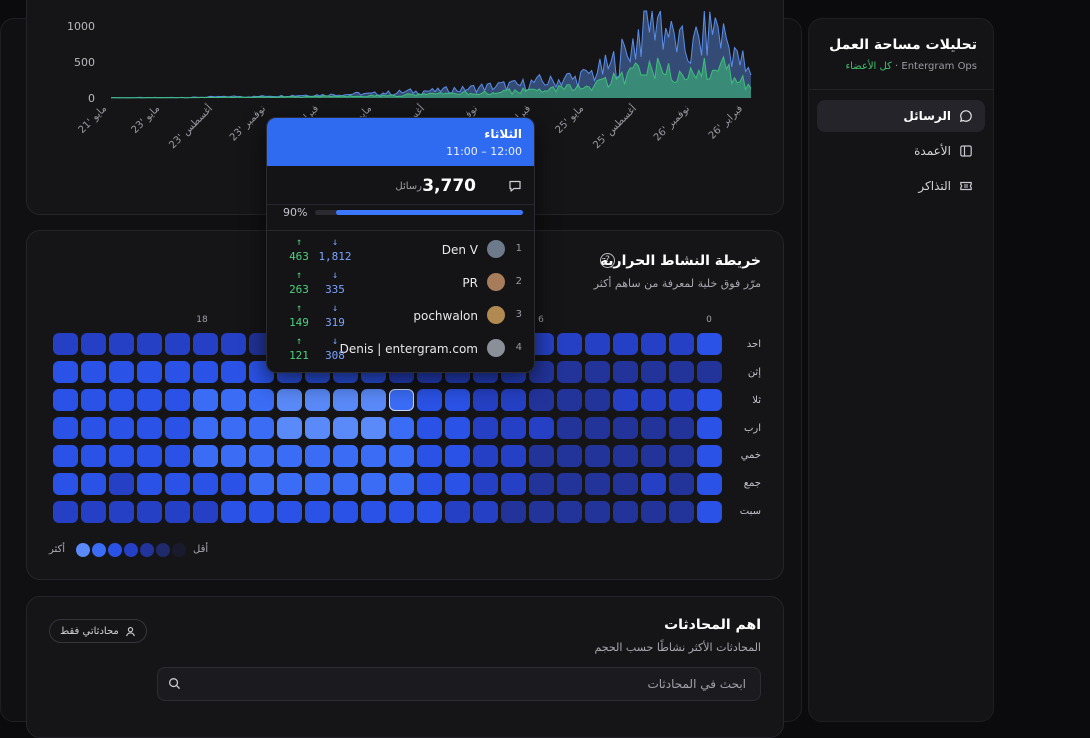  I want to click on sidebar-item-columns: الأعمدة, so click(901, 151).